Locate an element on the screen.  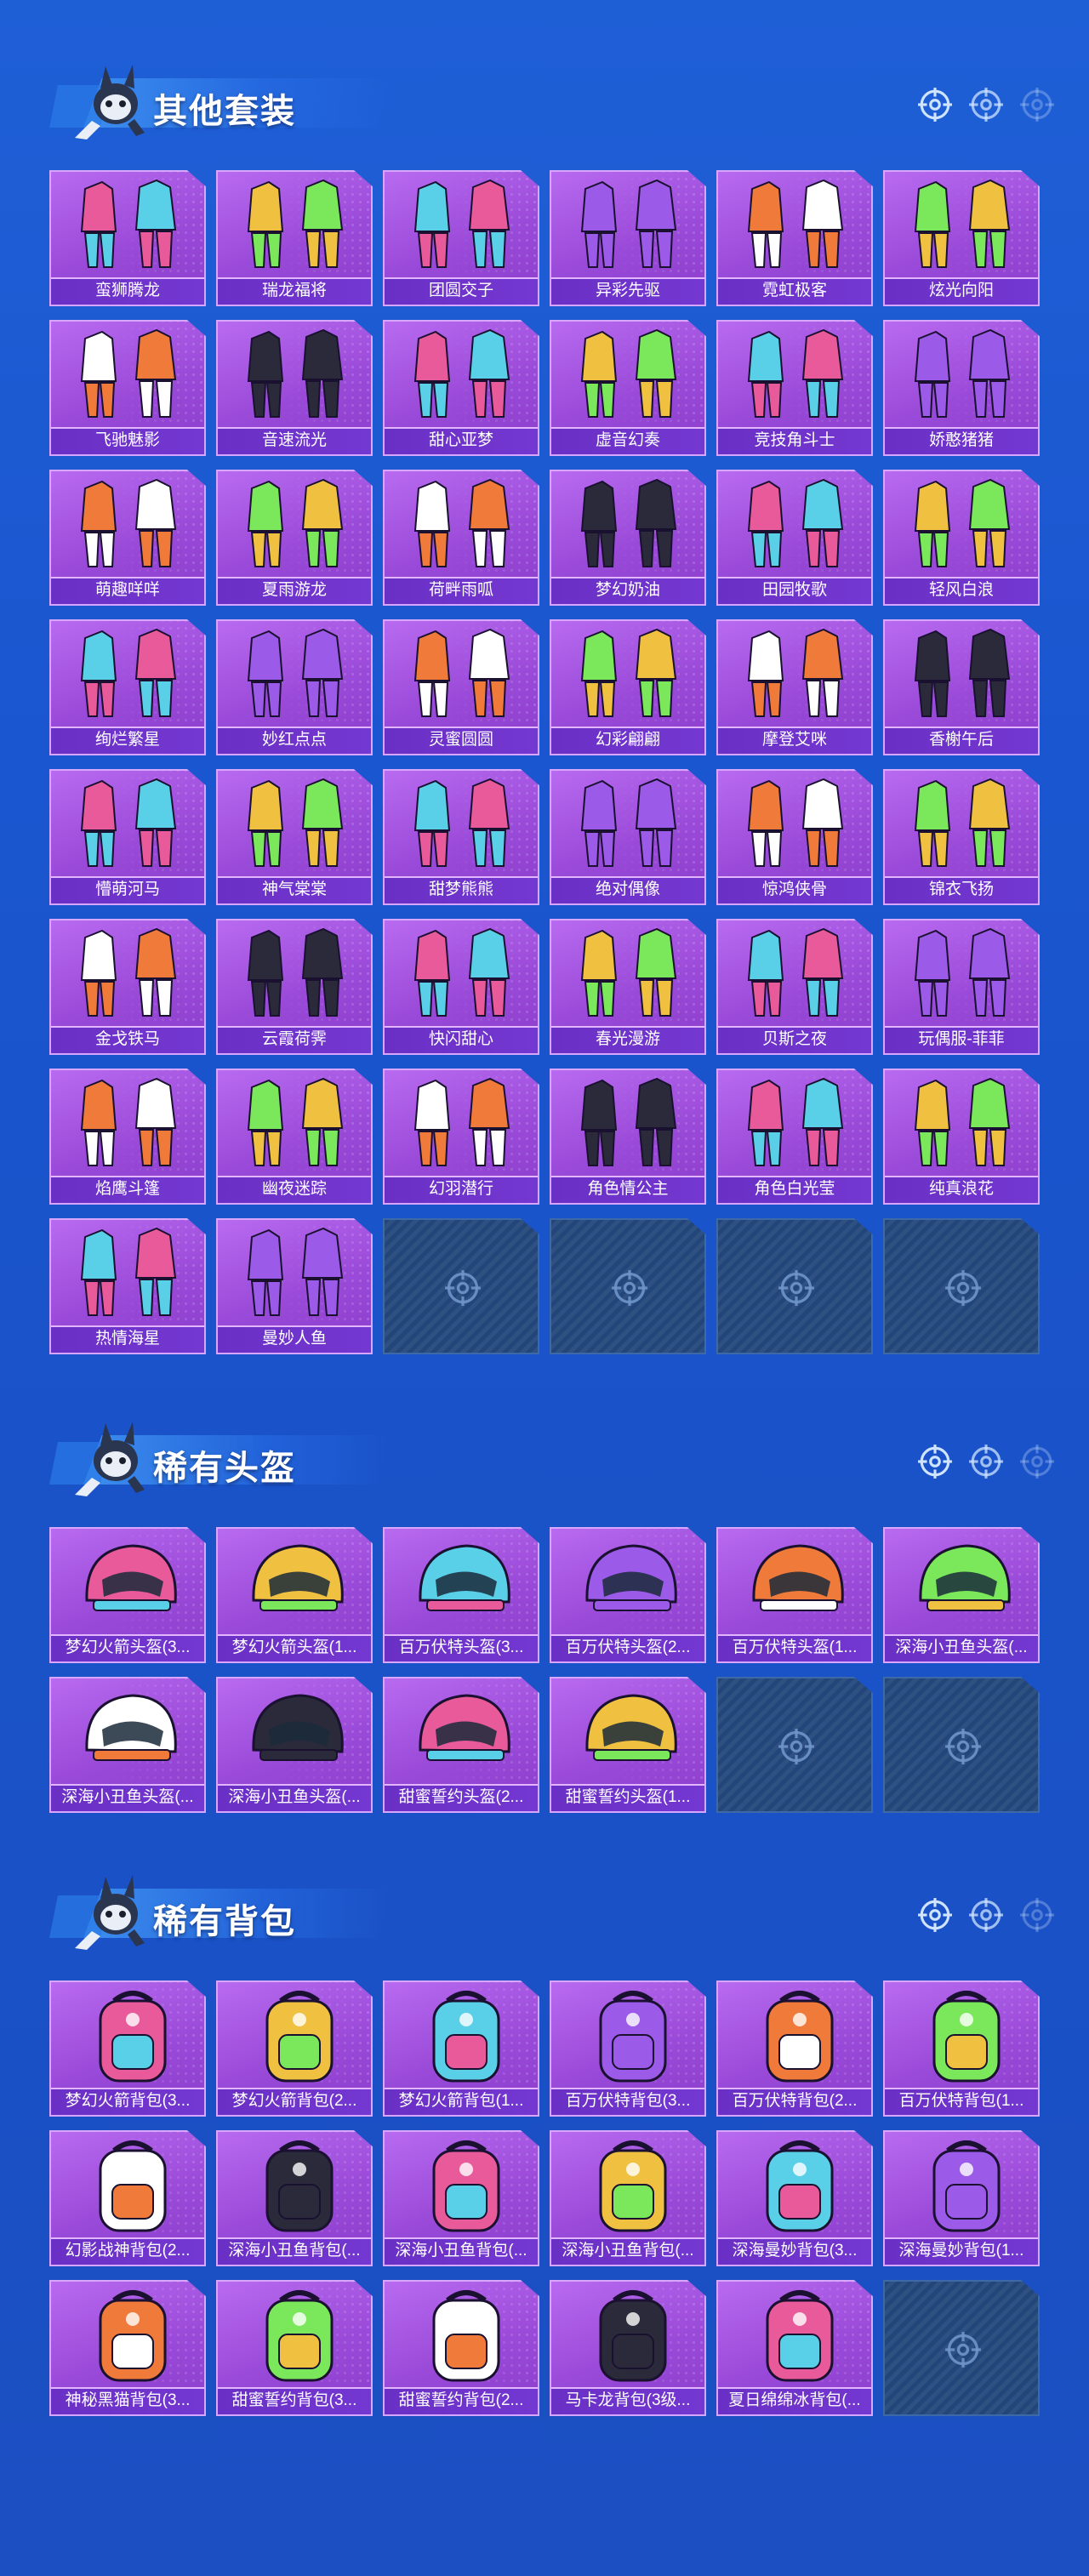
item-card: 轻风白浪 is located at coordinates (961, 538).